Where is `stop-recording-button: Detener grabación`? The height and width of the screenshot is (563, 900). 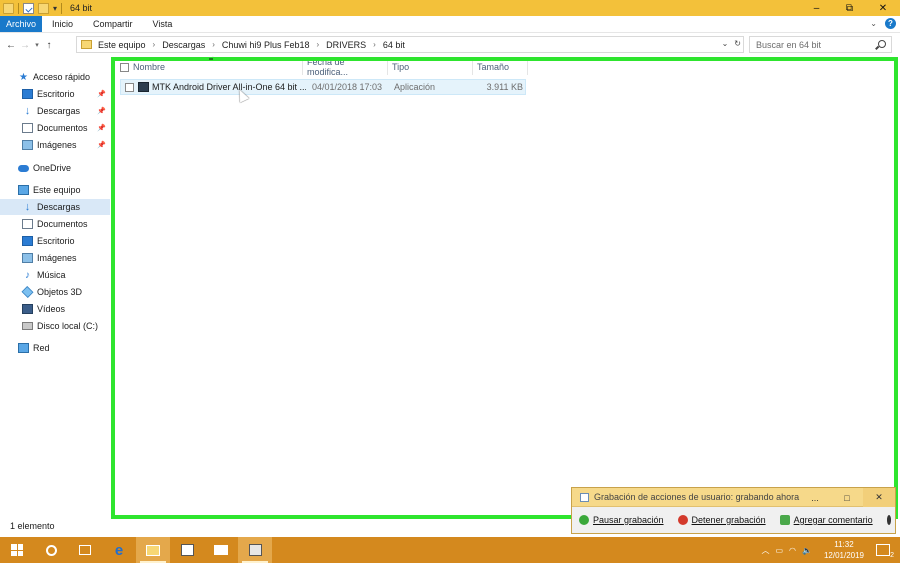
stop-recording-button: Detener grabación is located at coordinates (721, 520).